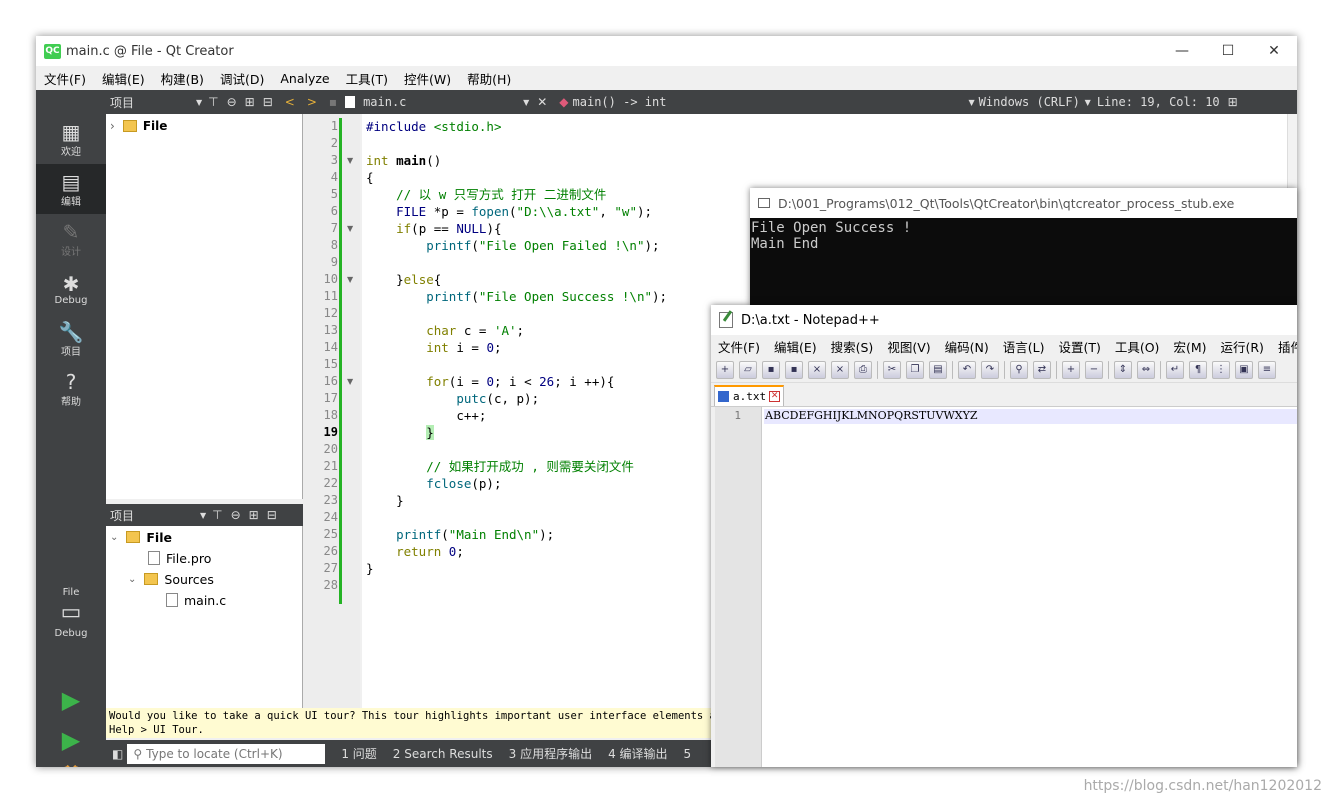 Image resolution: width=1332 pixels, height=802 pixels. What do you see at coordinates (117, 754) in the screenshot?
I see `sidebar-toggle-icon: ◧` at bounding box center [117, 754].